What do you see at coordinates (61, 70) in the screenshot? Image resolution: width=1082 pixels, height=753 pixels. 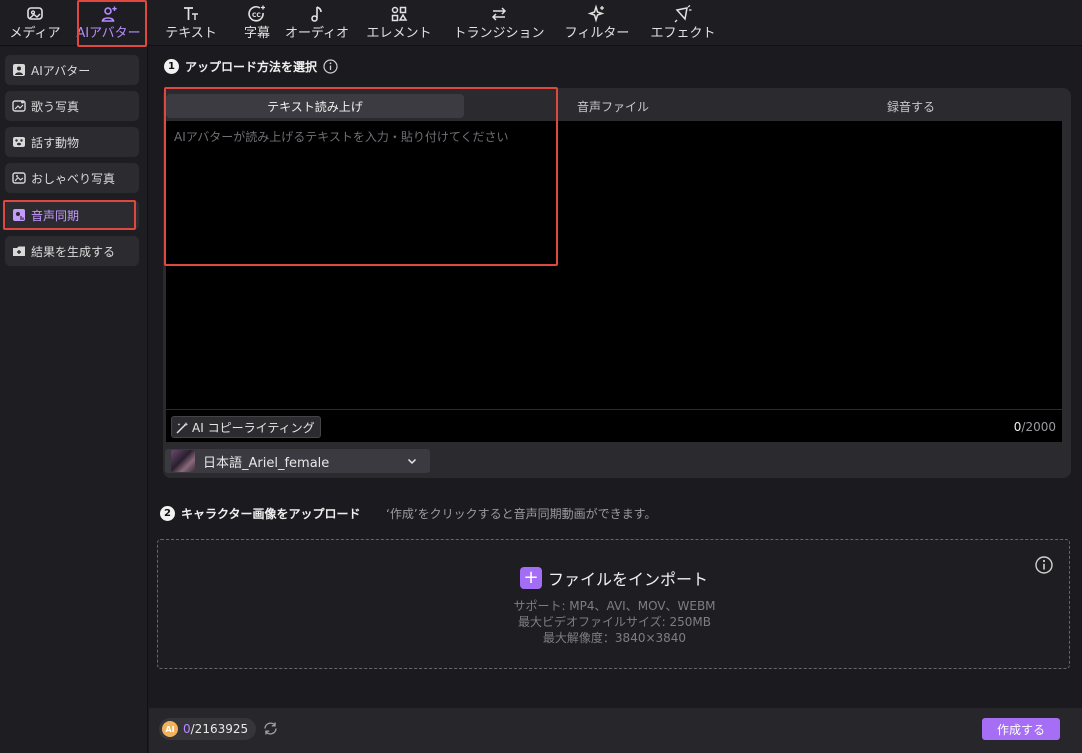 I see `sidebar-item-label: AIアバター` at bounding box center [61, 70].